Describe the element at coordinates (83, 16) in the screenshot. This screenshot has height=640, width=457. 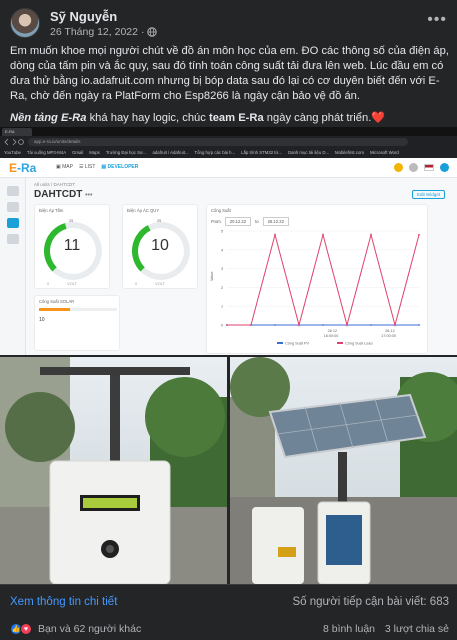
I see `author-name: Sỹ Nguyễn` at that location.